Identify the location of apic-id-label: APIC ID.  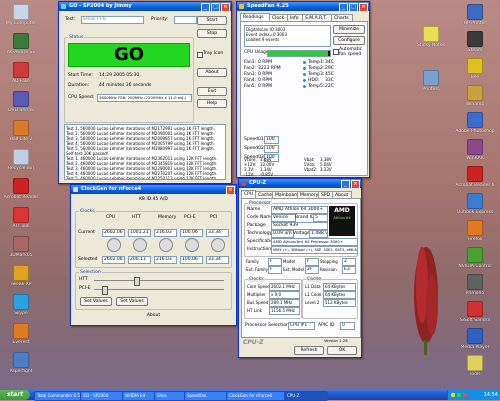
(326, 325).